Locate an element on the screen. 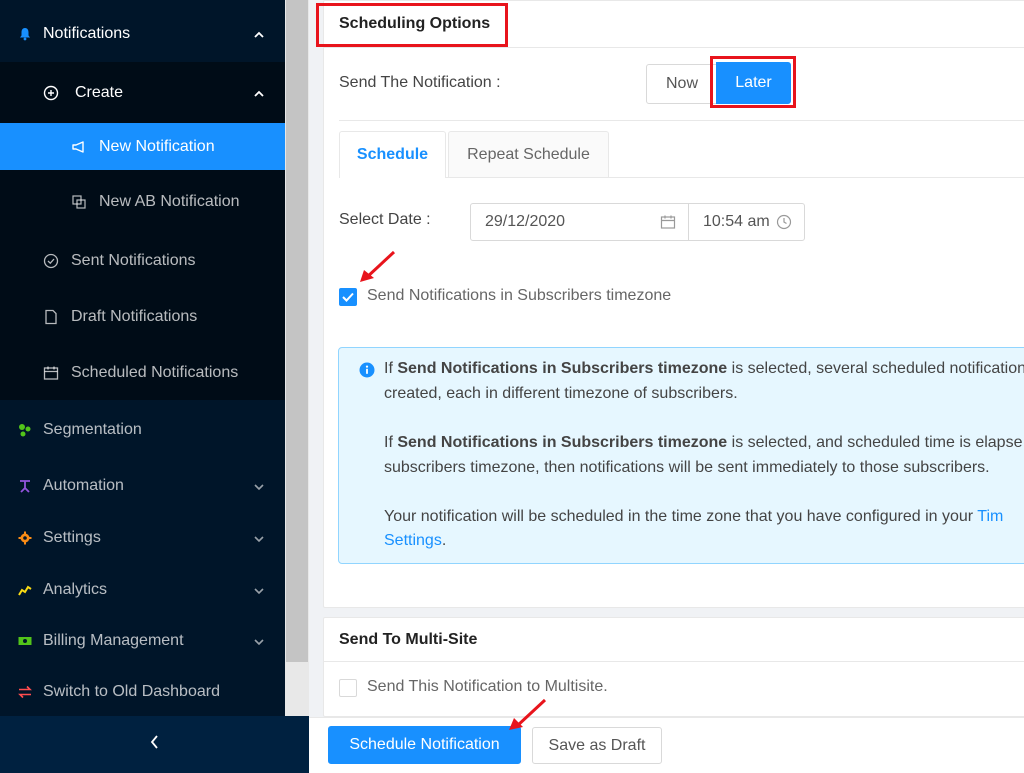  sidebar-item-new-ab-notification: New AB Notification is located at coordinates (142, 201).